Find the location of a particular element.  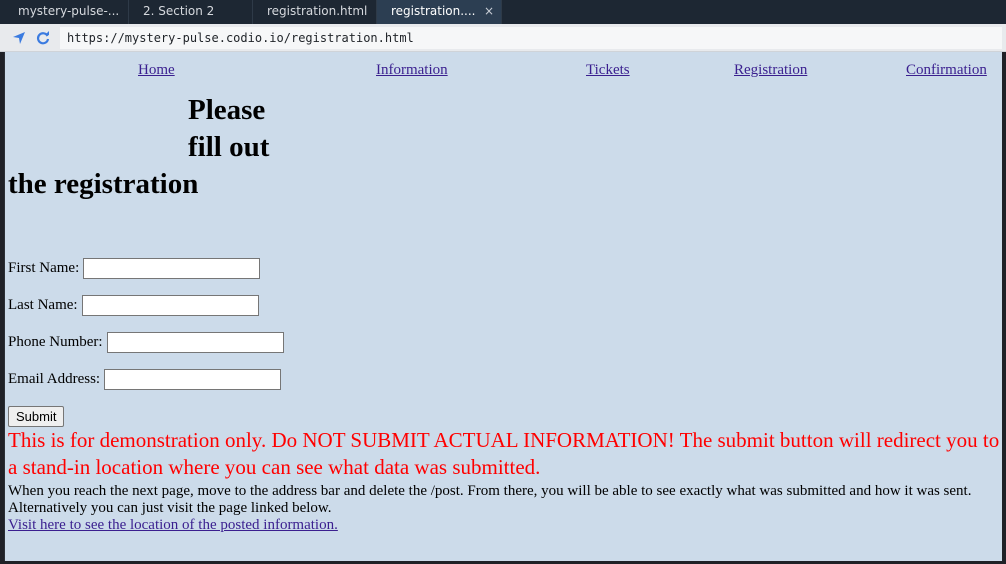

page-title-line-2: fill out is located at coordinates (229, 147).